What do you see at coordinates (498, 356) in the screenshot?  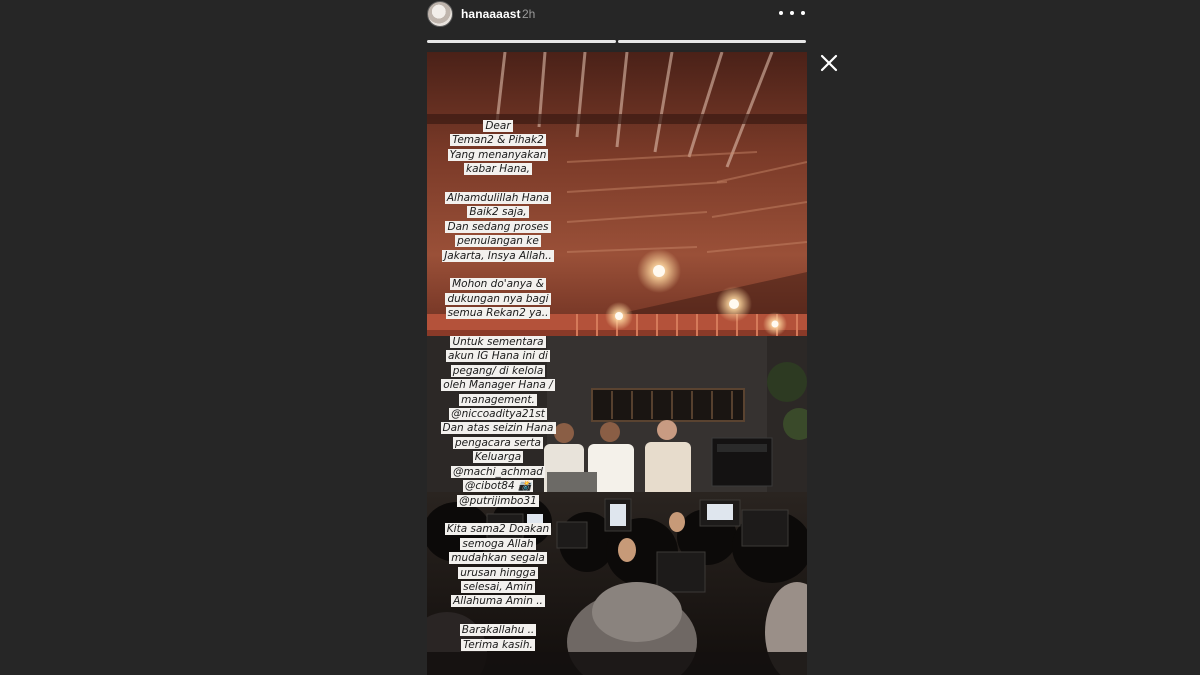 I see `caption-line: akun IG Hana ini di` at bounding box center [498, 356].